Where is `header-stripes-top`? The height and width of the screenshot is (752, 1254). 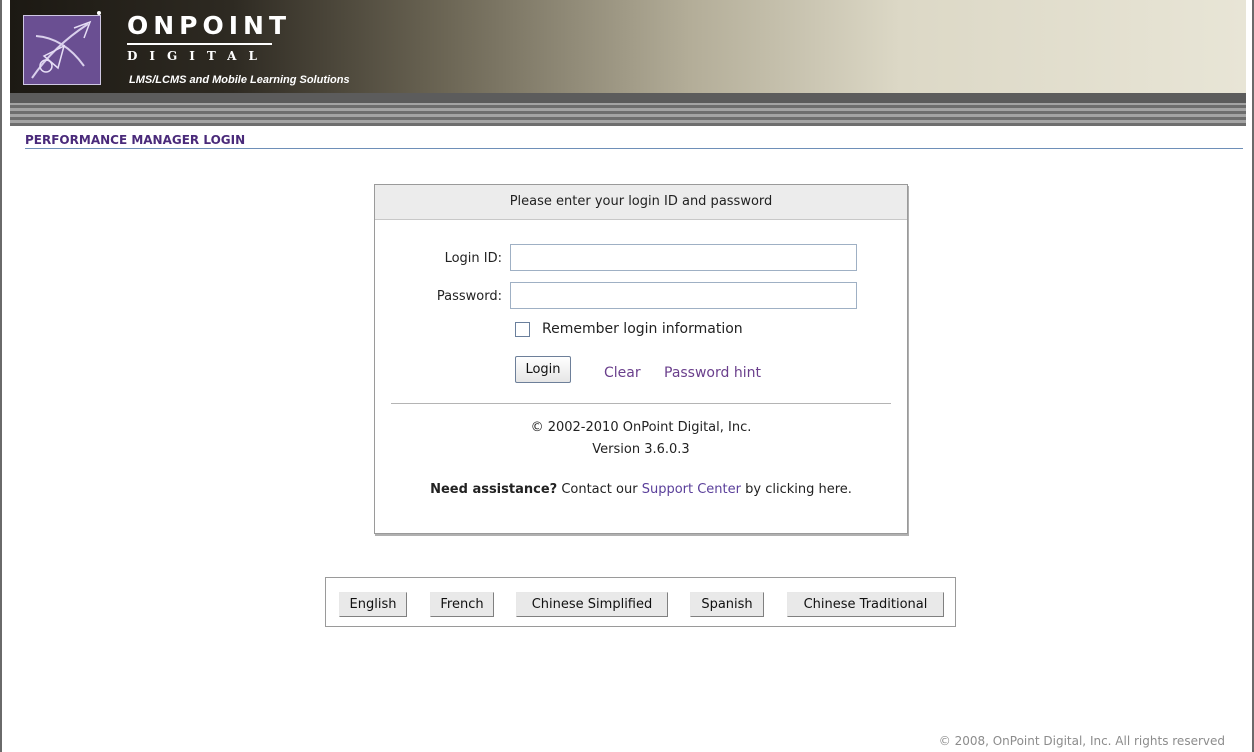 header-stripes-top is located at coordinates (628, 98).